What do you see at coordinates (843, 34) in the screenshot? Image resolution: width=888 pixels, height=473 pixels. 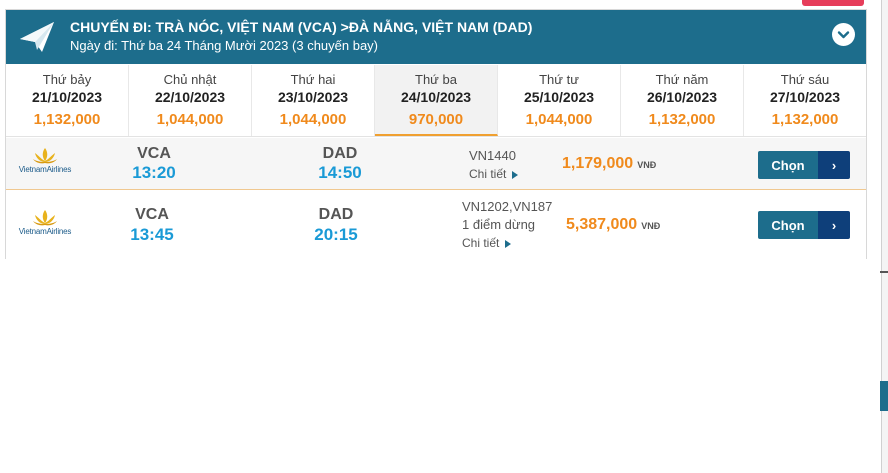 I see `chevron-down-icon` at bounding box center [843, 34].